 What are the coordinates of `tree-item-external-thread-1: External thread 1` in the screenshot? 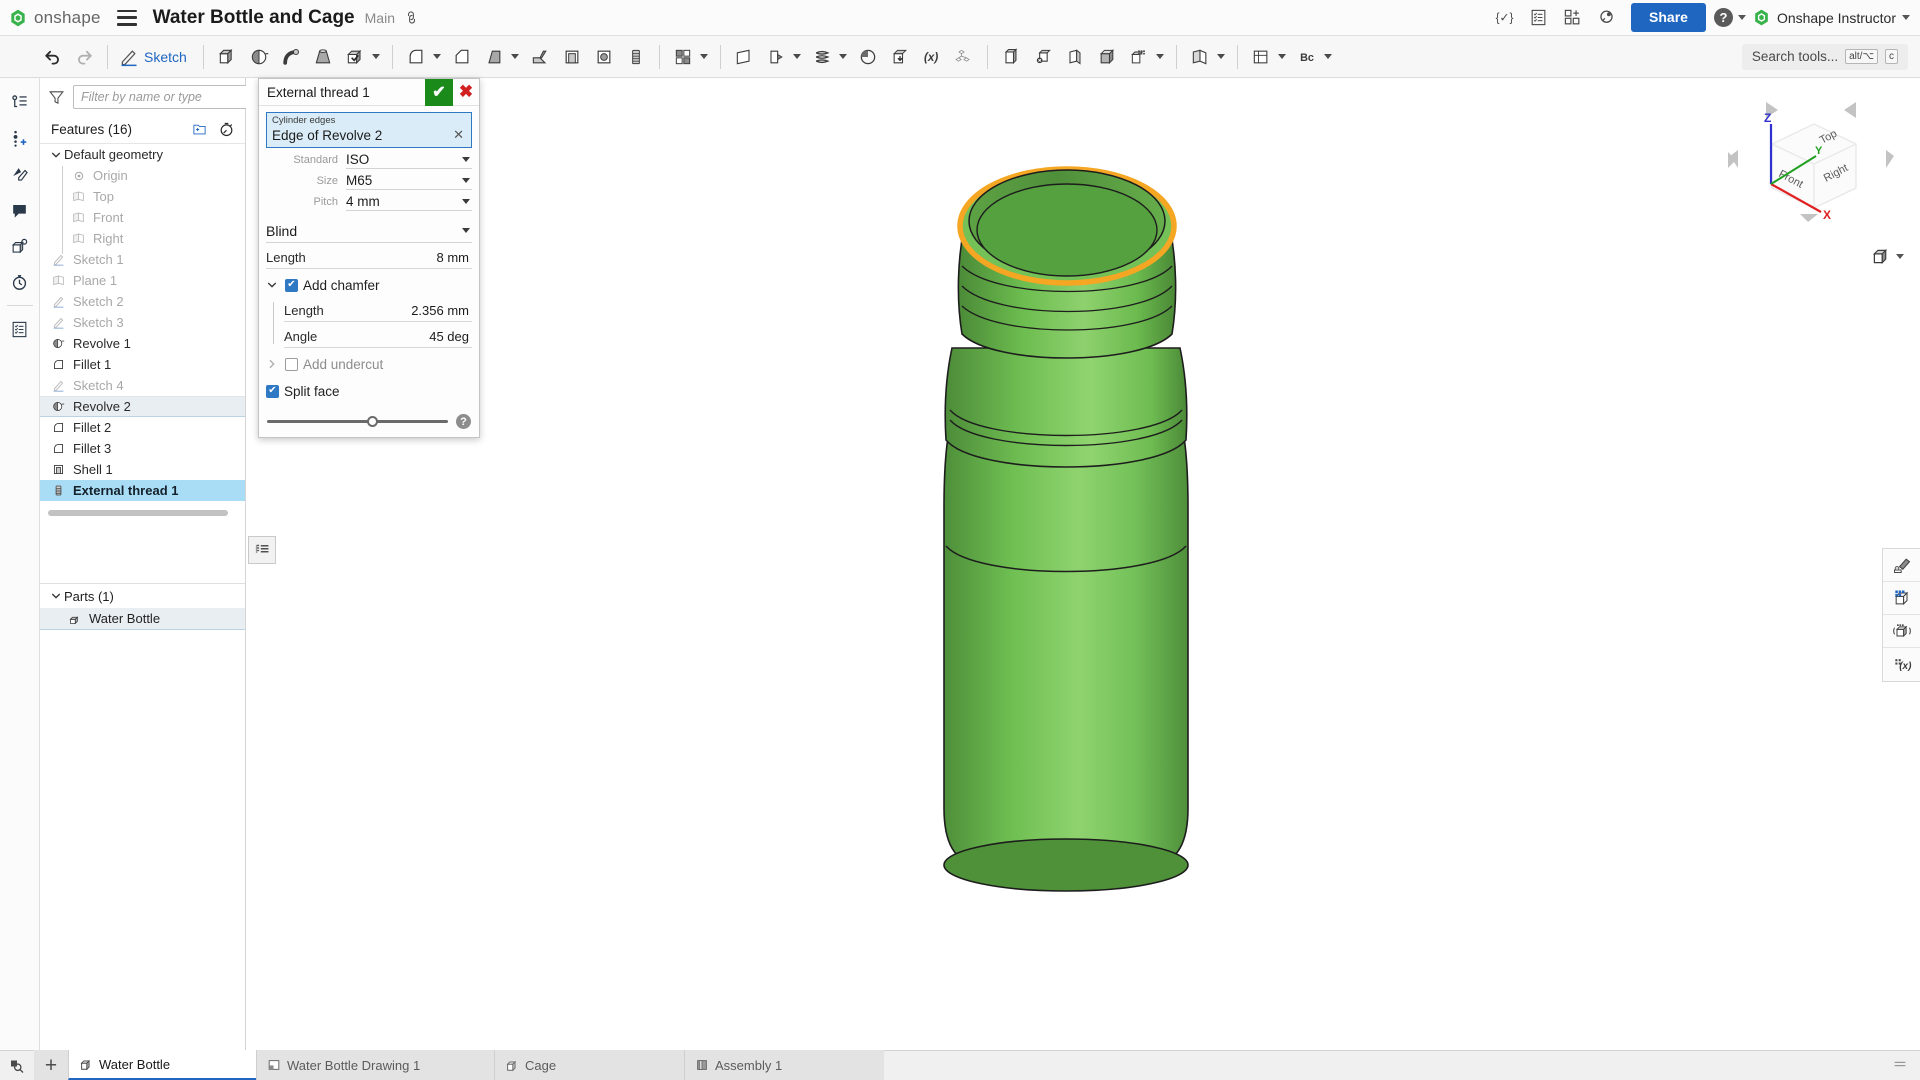 It's located at (142, 490).